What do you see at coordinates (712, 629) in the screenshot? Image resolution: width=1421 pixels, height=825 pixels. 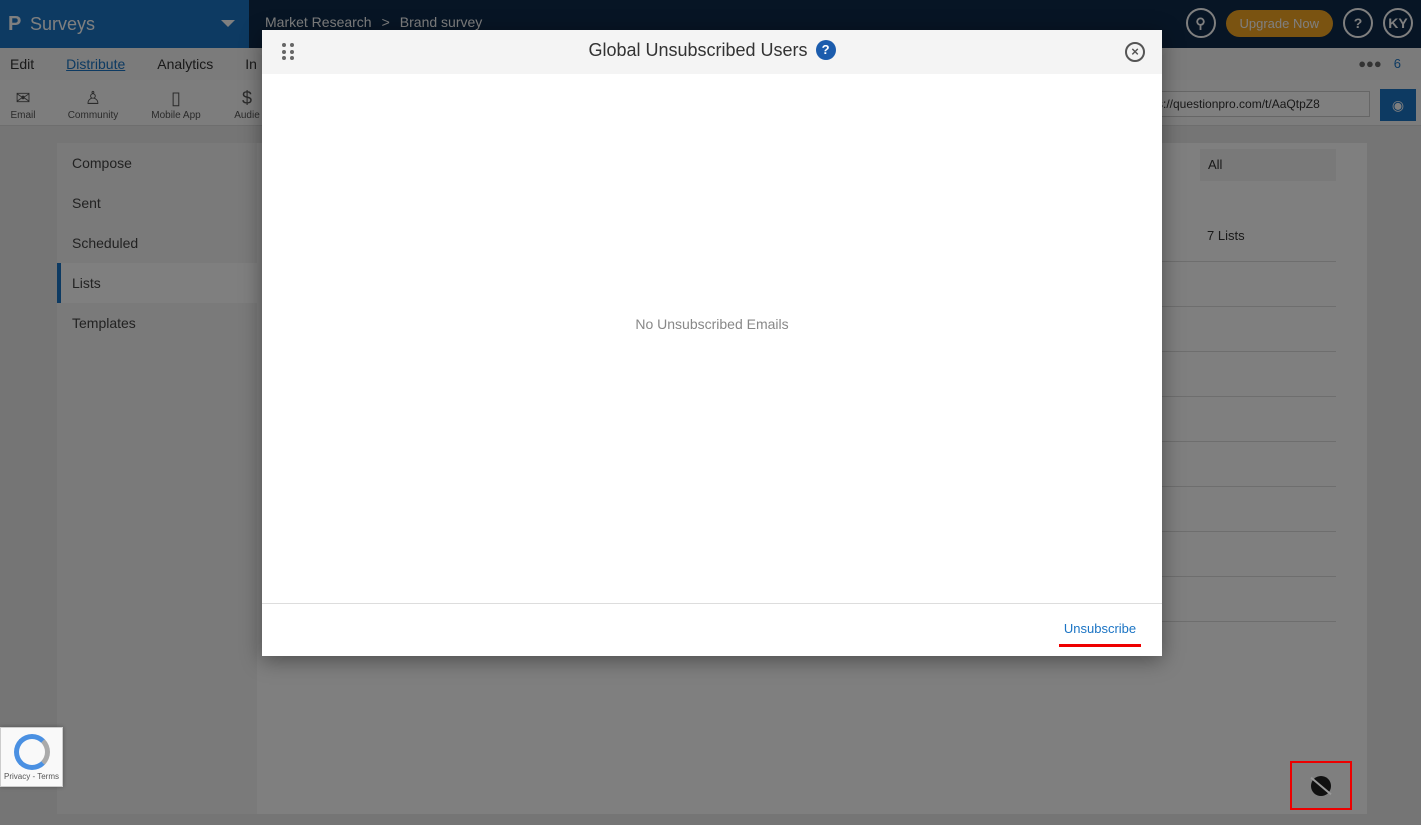 I see `dialog-footer: Unsubscribe` at bounding box center [712, 629].